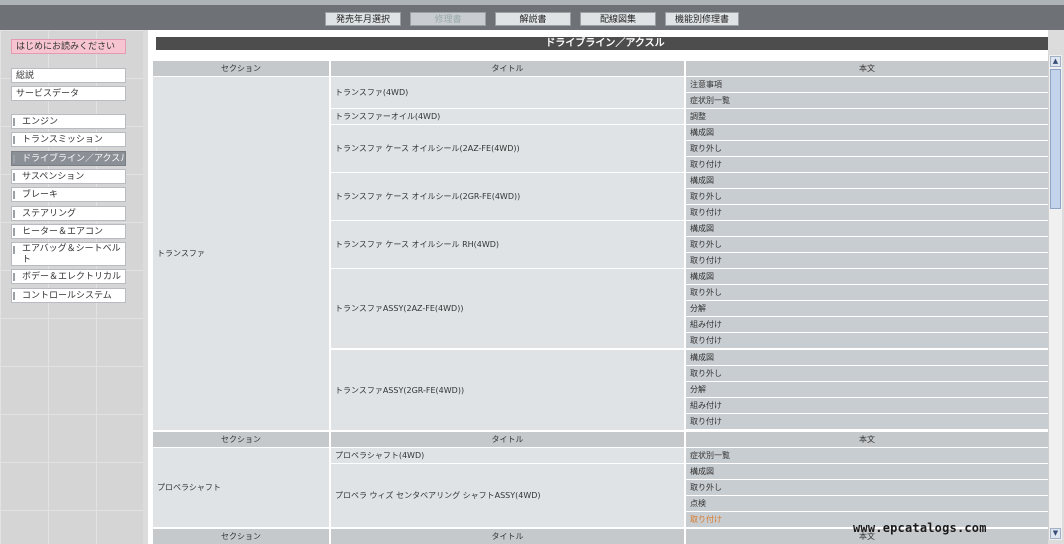  What do you see at coordinates (40, 122) in the screenshot?
I see `sidebar-item-label: エンジン` at bounding box center [40, 122].